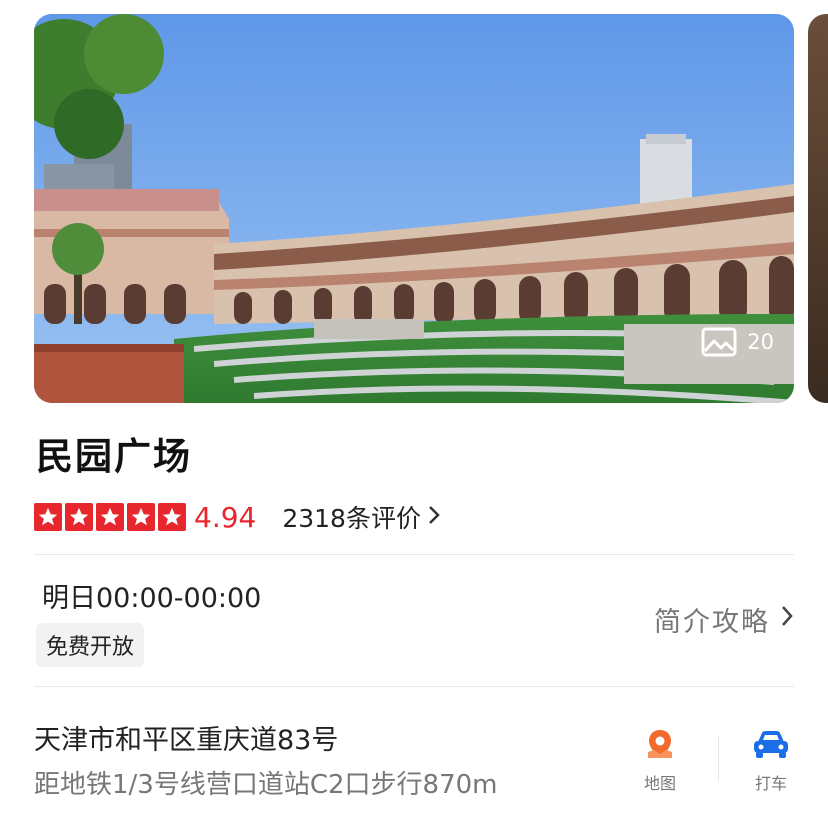  What do you see at coordinates (771, 746) in the screenshot?
I see `car-icon` at bounding box center [771, 746].